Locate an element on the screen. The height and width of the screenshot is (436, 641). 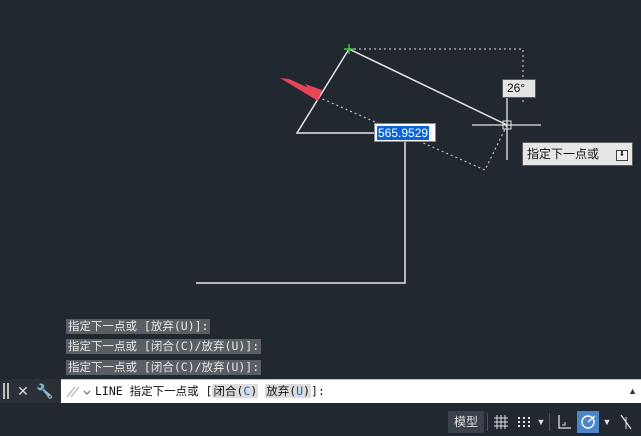
command-prefix: LINE 指定下一点或 [ is located at coordinates (154, 391).